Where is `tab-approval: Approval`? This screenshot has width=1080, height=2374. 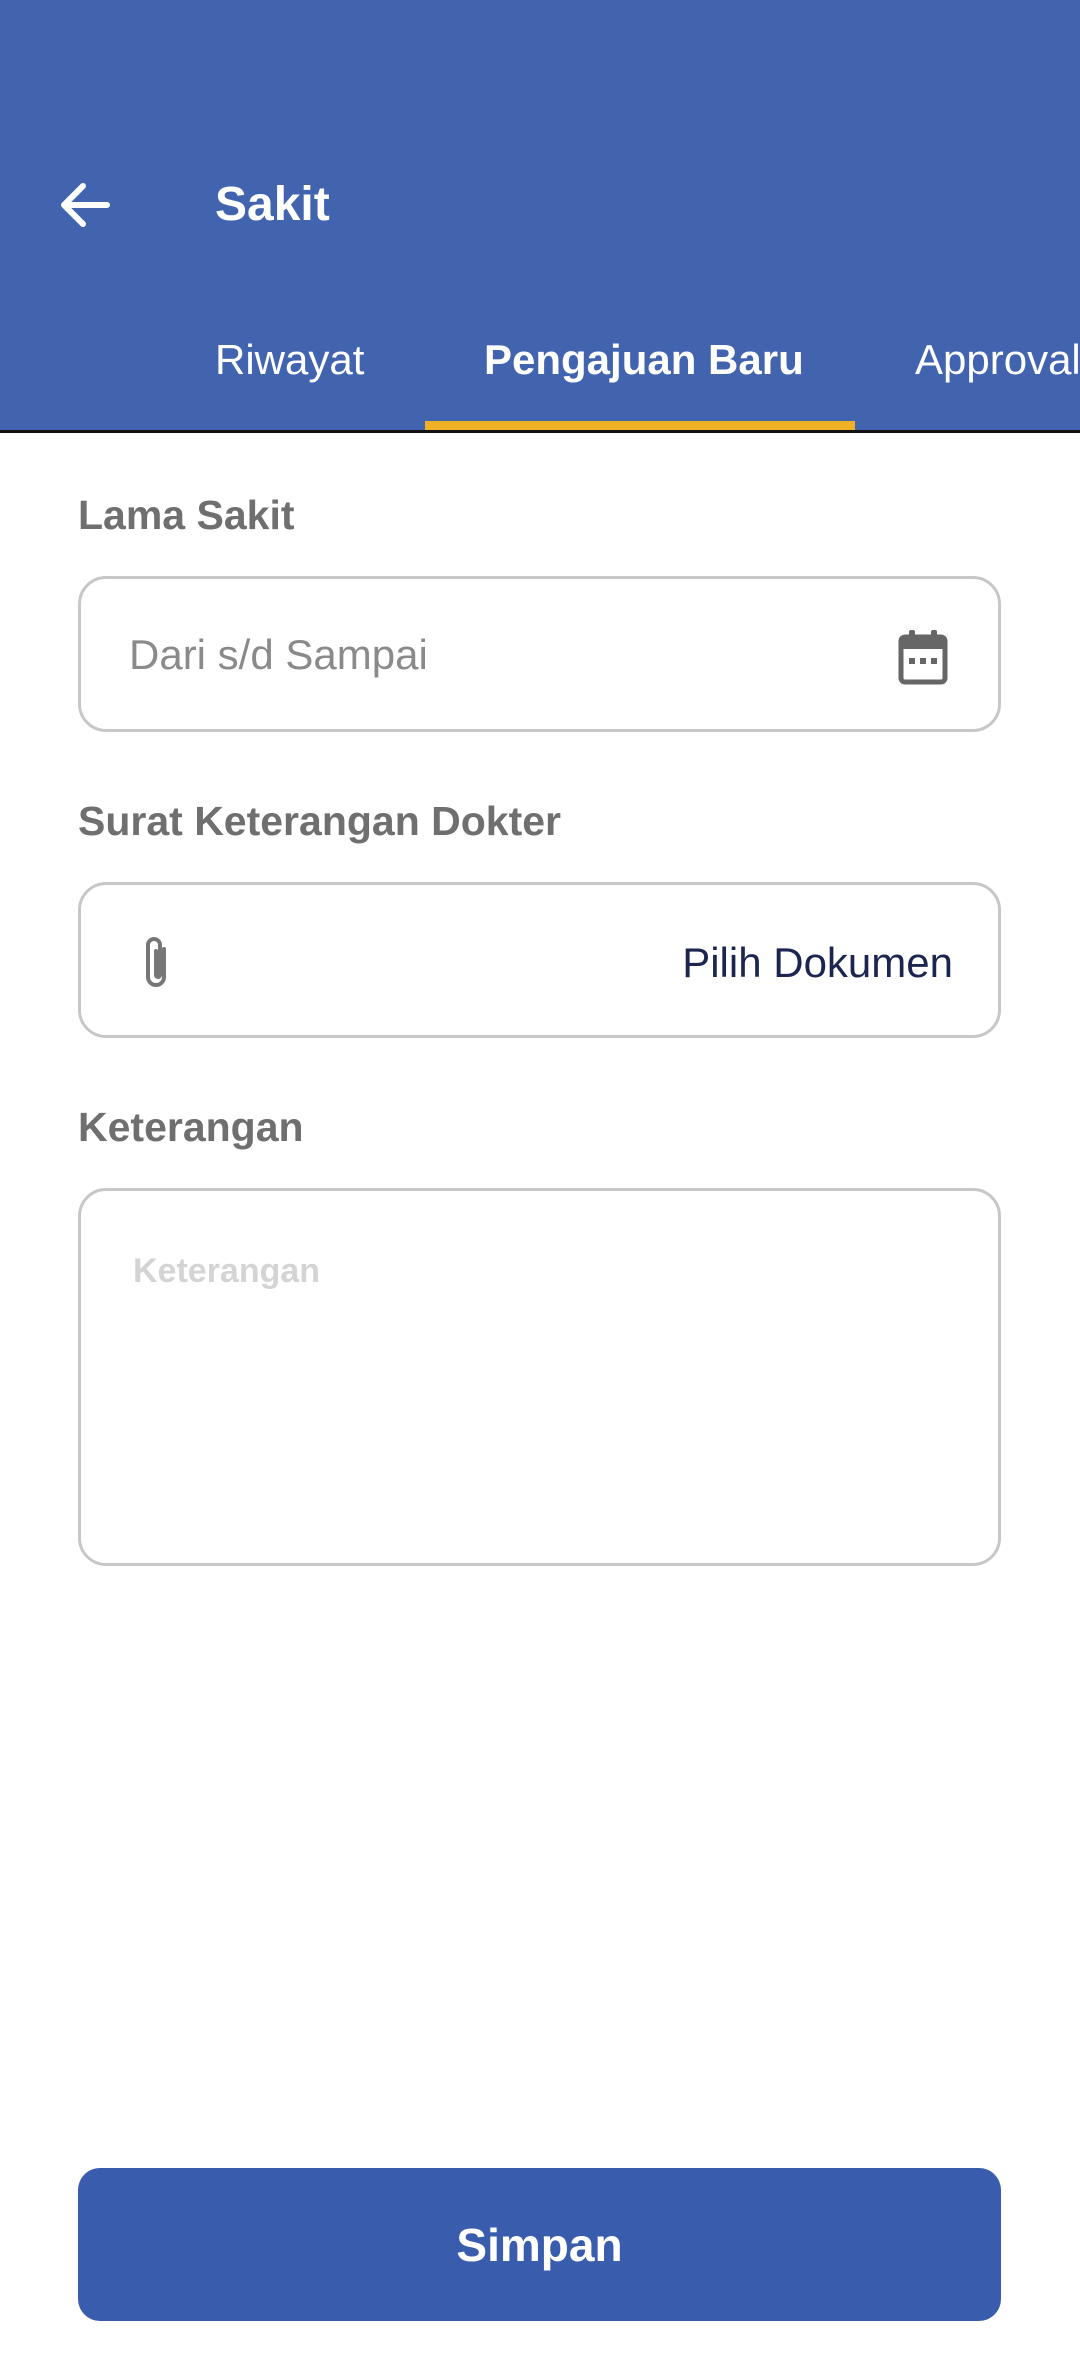 tab-approval: Approval is located at coordinates (997, 375).